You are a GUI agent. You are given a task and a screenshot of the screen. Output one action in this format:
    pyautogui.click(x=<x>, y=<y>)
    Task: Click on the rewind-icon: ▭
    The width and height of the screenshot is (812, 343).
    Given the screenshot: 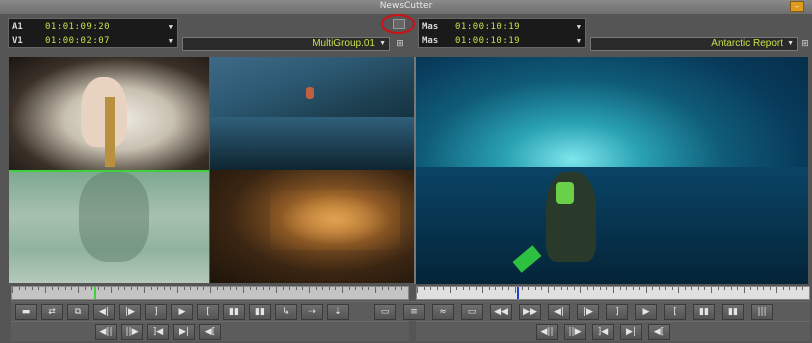 What is the action you would take?
    pyautogui.click(x=472, y=312)
    